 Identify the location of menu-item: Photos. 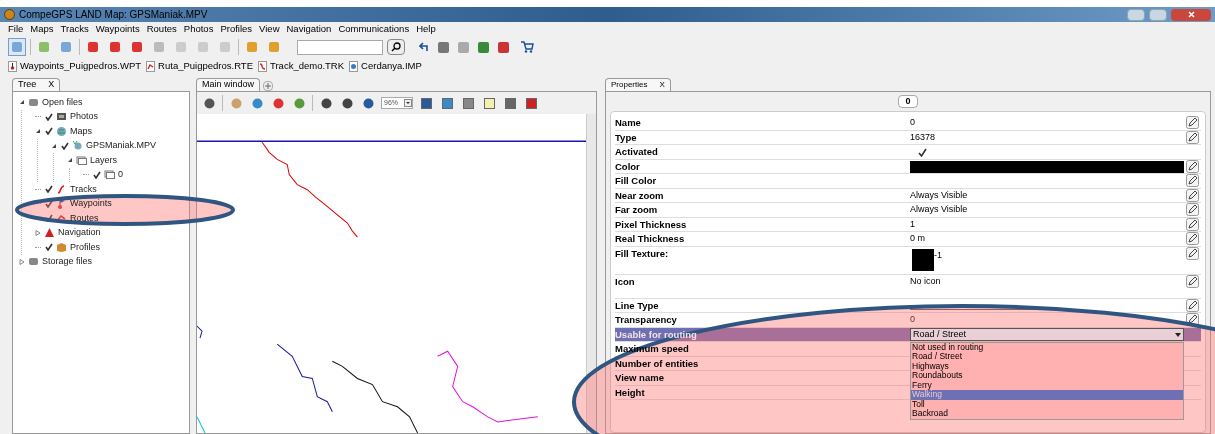
(198, 29).